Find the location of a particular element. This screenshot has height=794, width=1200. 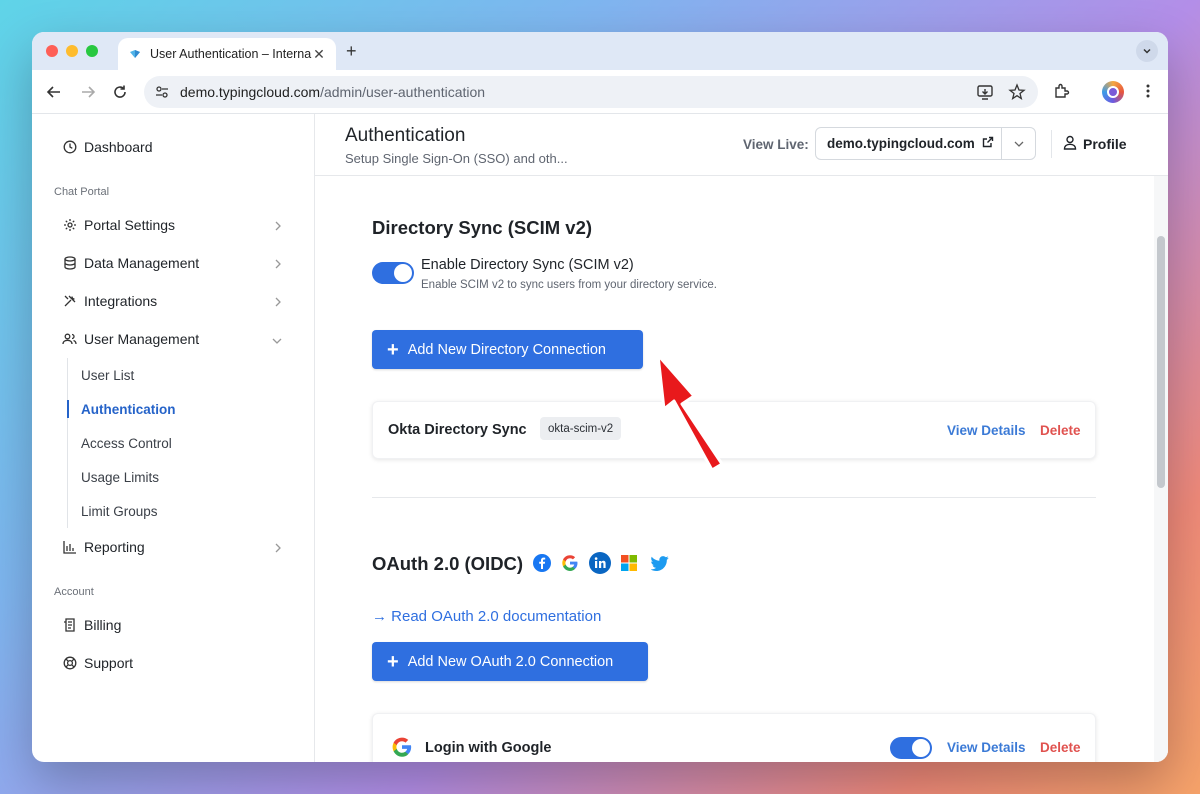

sidebar-item-data-management: Data Management is located at coordinates (173, 263).